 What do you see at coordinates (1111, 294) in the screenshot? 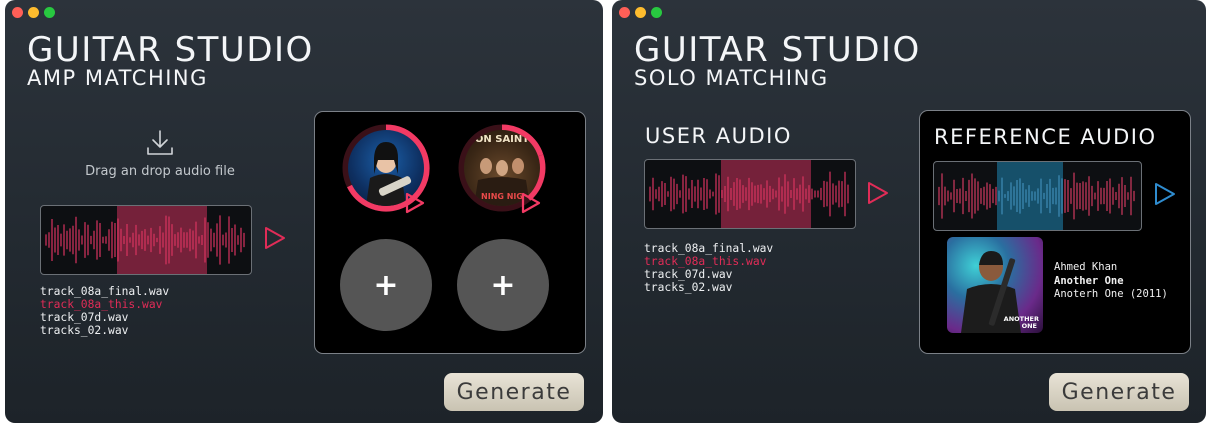
I see `track-album: Anoterh One (2011)` at bounding box center [1111, 294].